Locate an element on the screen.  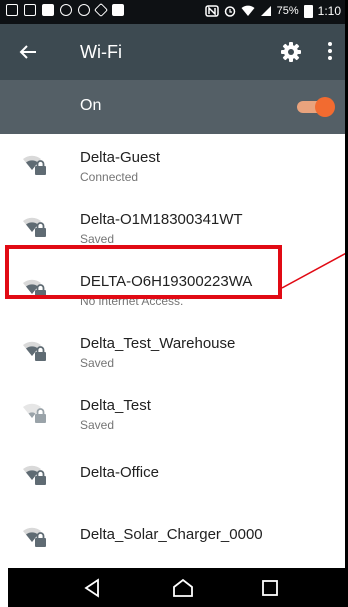
notification-icons is located at coordinates (65, 10).